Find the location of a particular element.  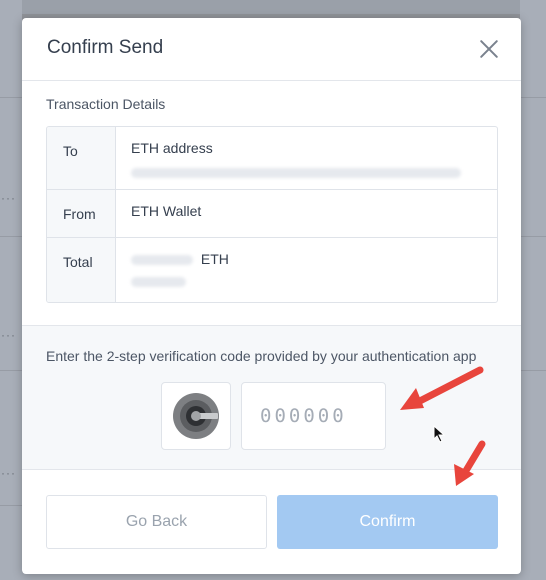

detail-row-to: To ETH address is located at coordinates (272, 158).